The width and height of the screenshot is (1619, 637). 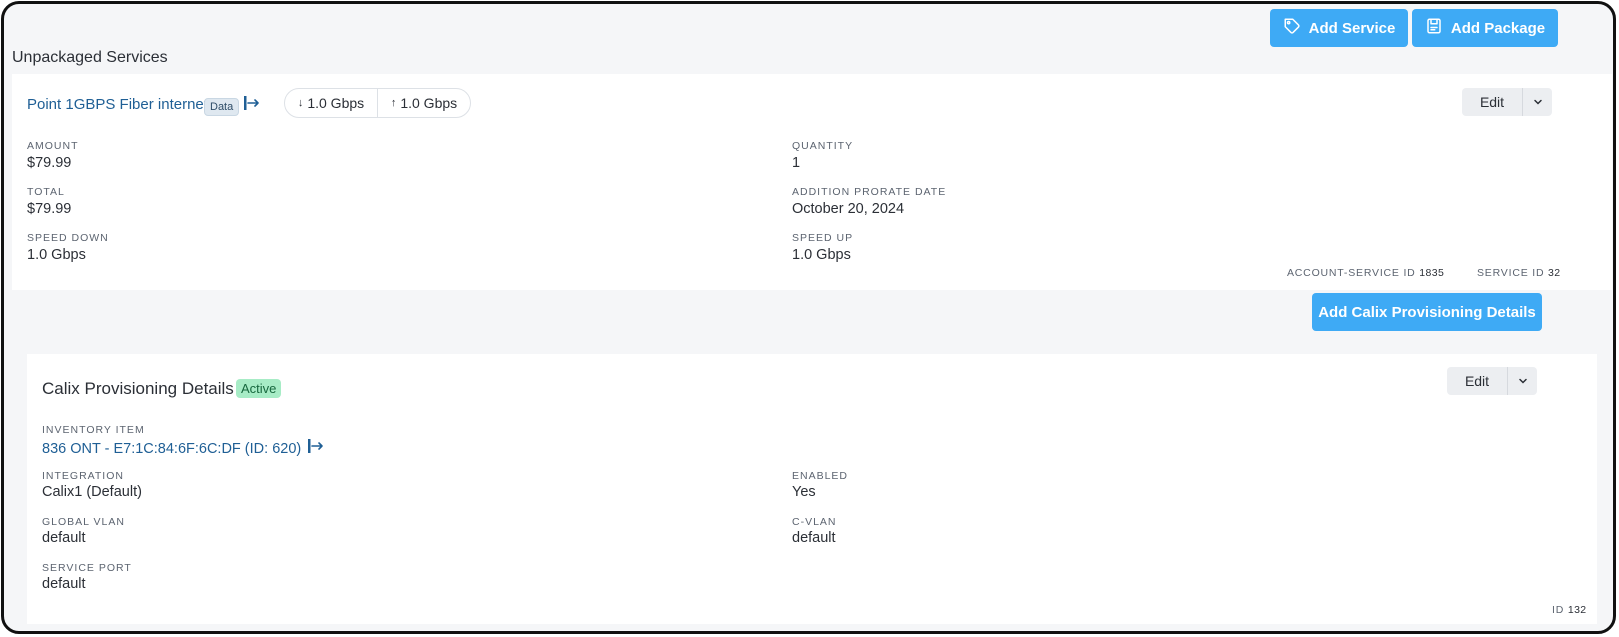 What do you see at coordinates (821, 255) in the screenshot?
I see `speed-up-field-value: 1.0 Gbps` at bounding box center [821, 255].